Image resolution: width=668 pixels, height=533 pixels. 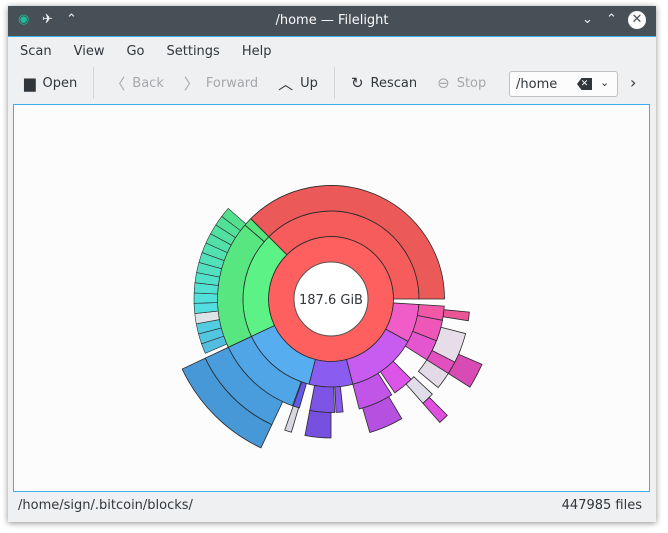 I want to click on rescan-button: ↻ Rescan, so click(x=384, y=83).